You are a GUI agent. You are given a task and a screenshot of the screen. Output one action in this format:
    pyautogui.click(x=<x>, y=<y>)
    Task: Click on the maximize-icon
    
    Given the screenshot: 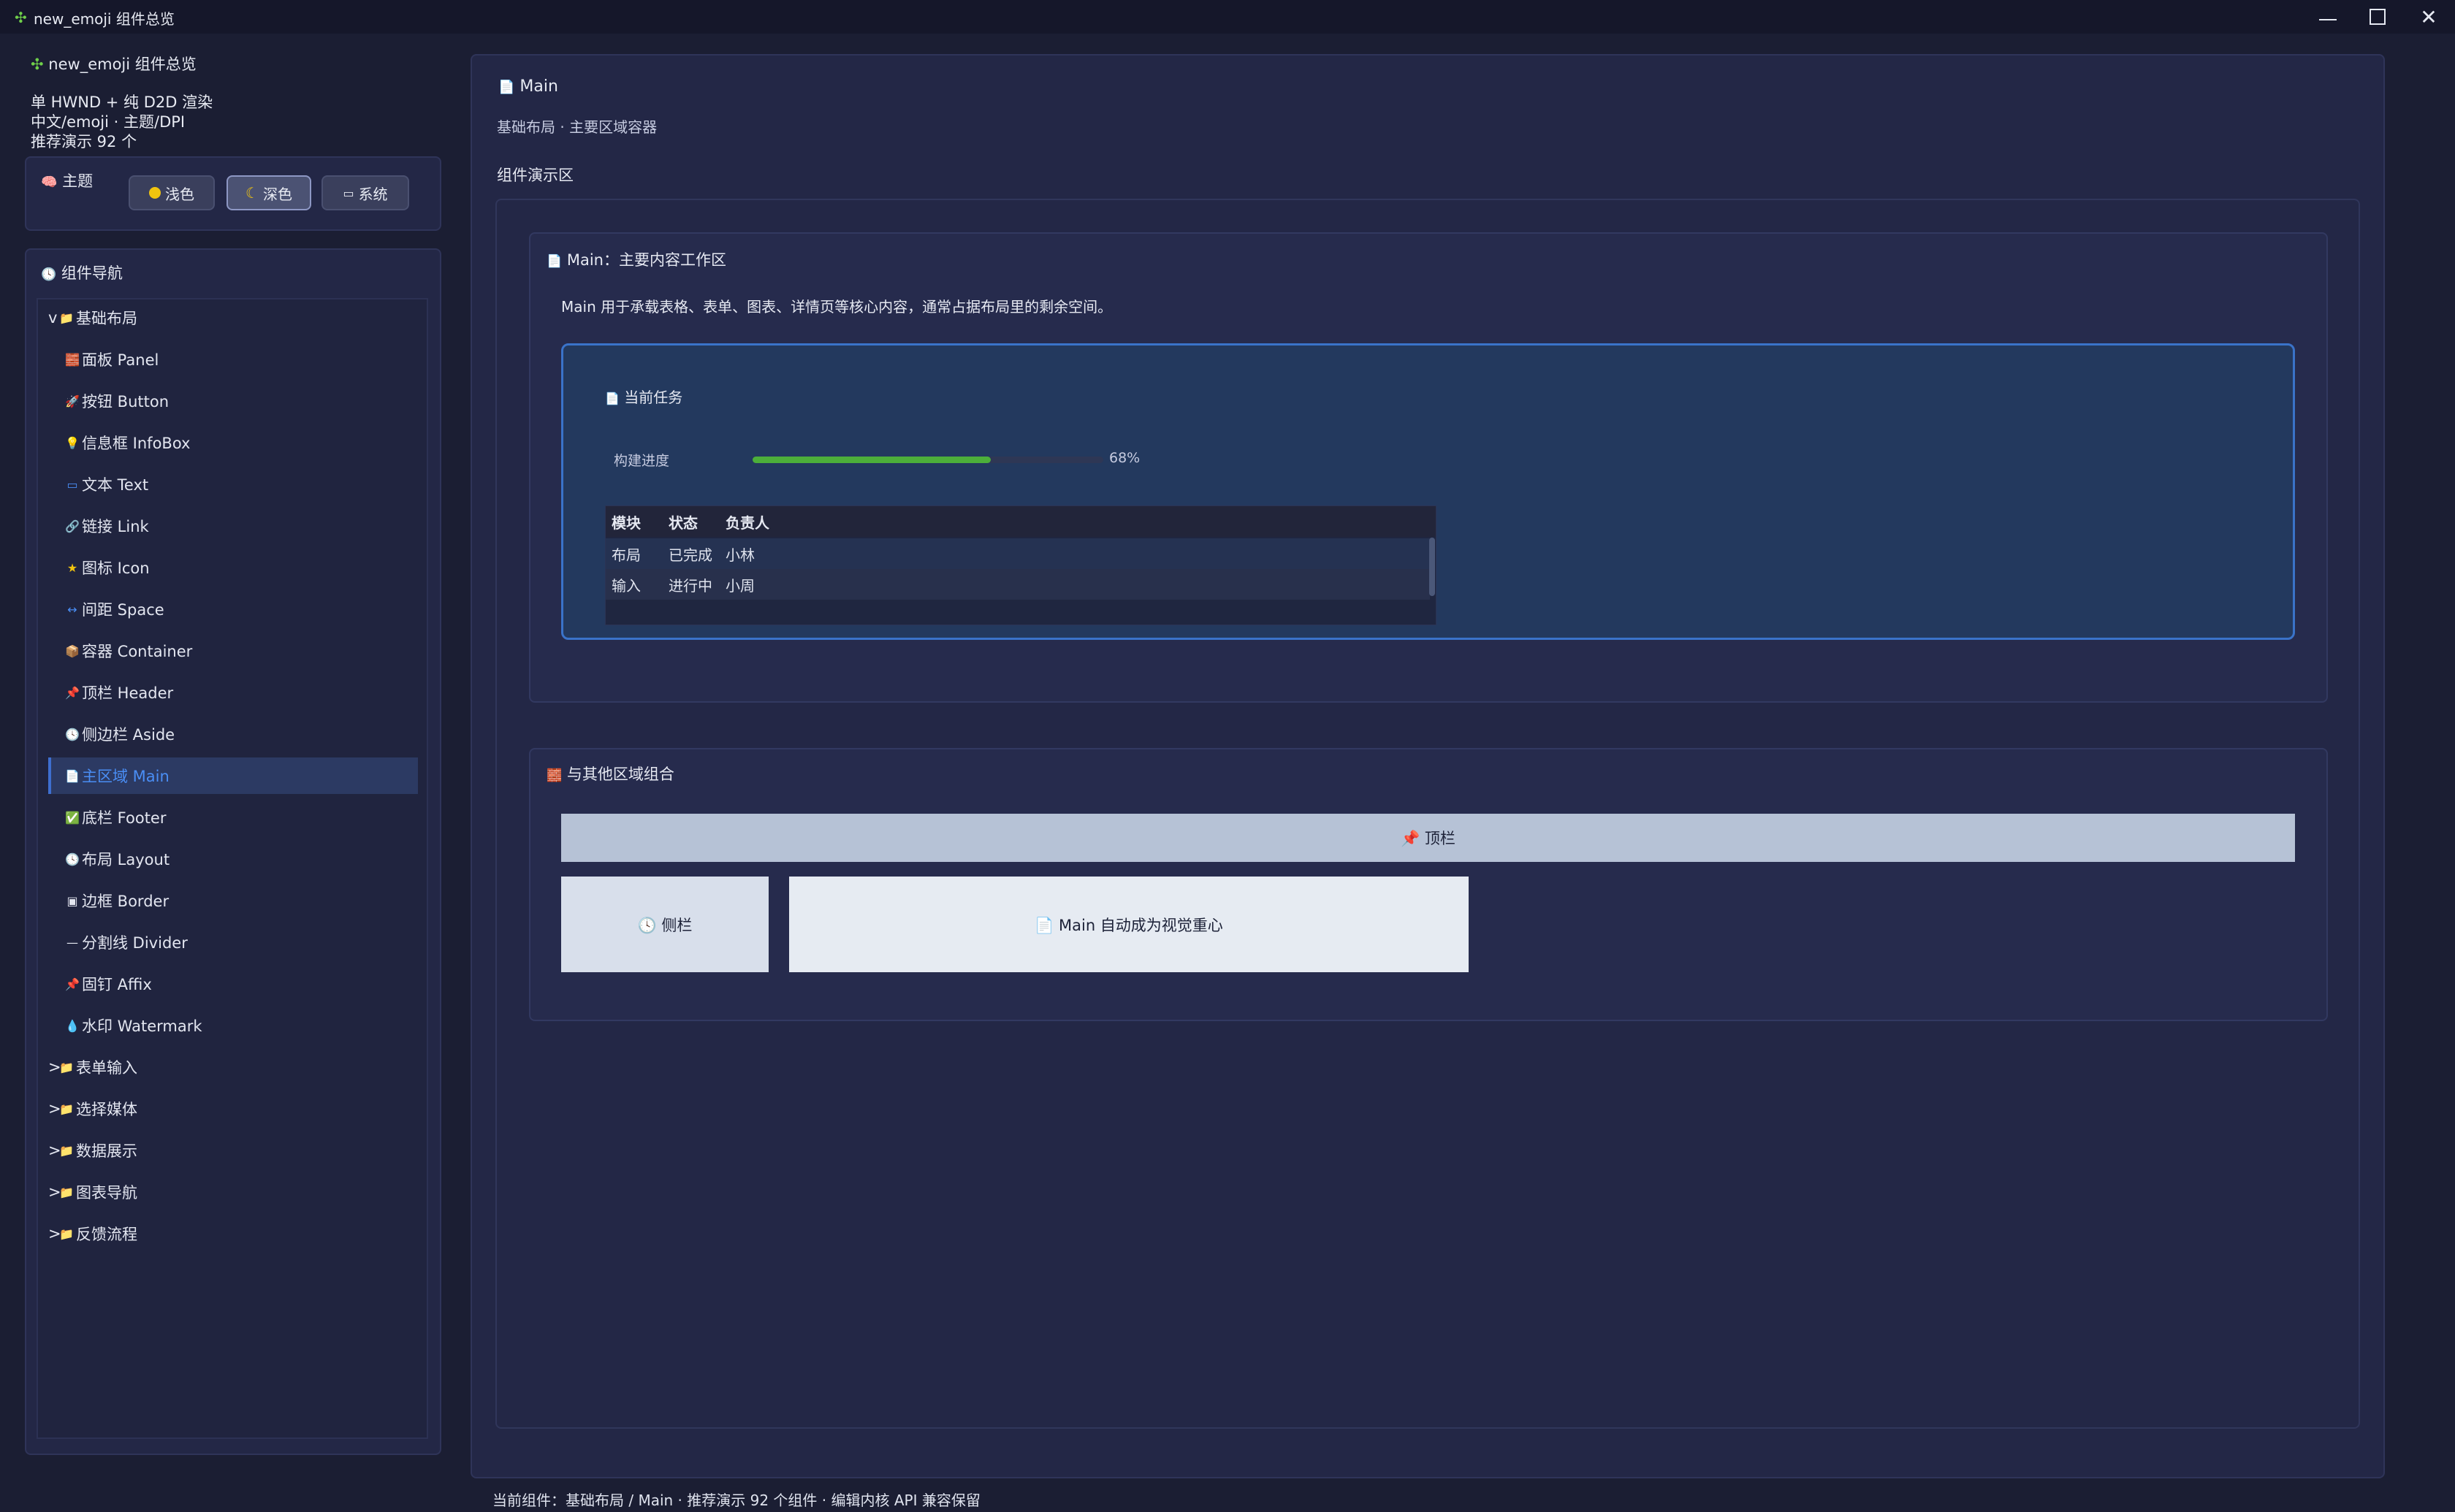 What is the action you would take?
    pyautogui.click(x=2378, y=17)
    